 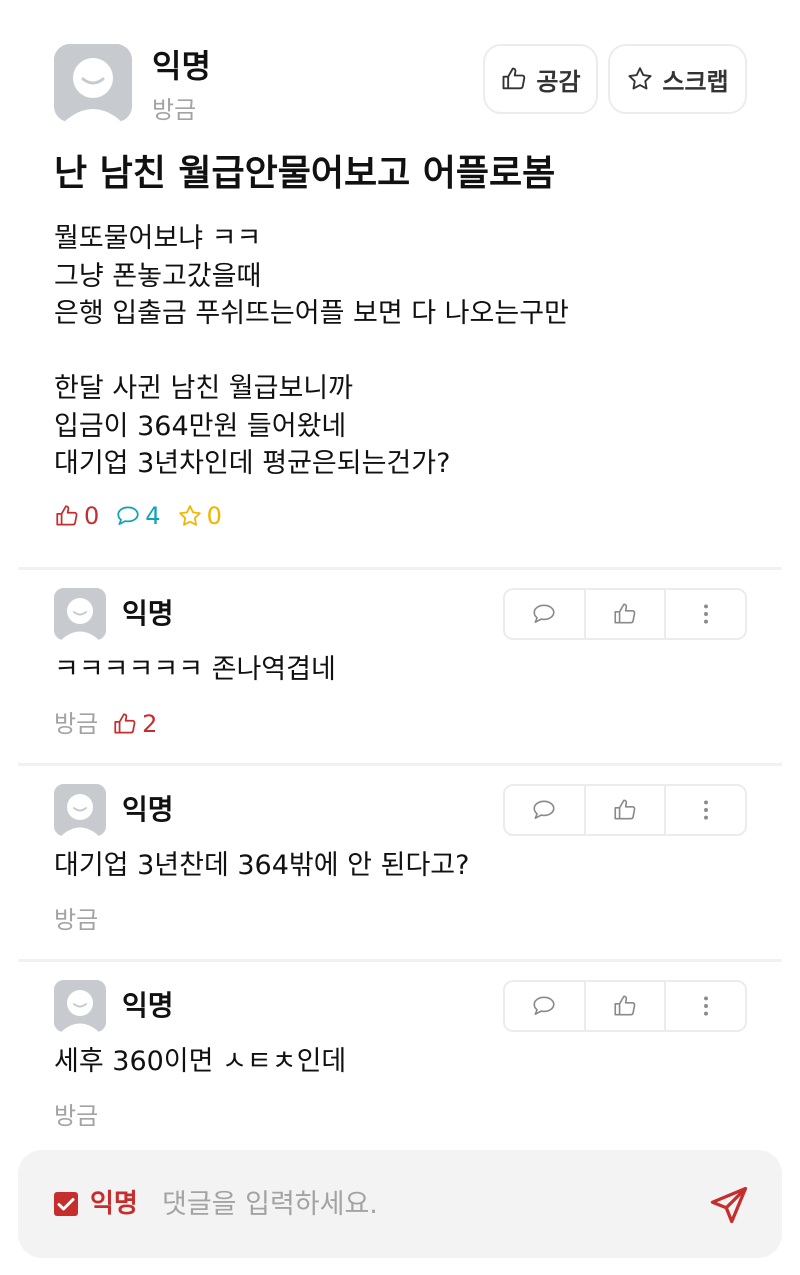 What do you see at coordinates (558, 81) in the screenshot?
I see `like-button-label: 공감` at bounding box center [558, 81].